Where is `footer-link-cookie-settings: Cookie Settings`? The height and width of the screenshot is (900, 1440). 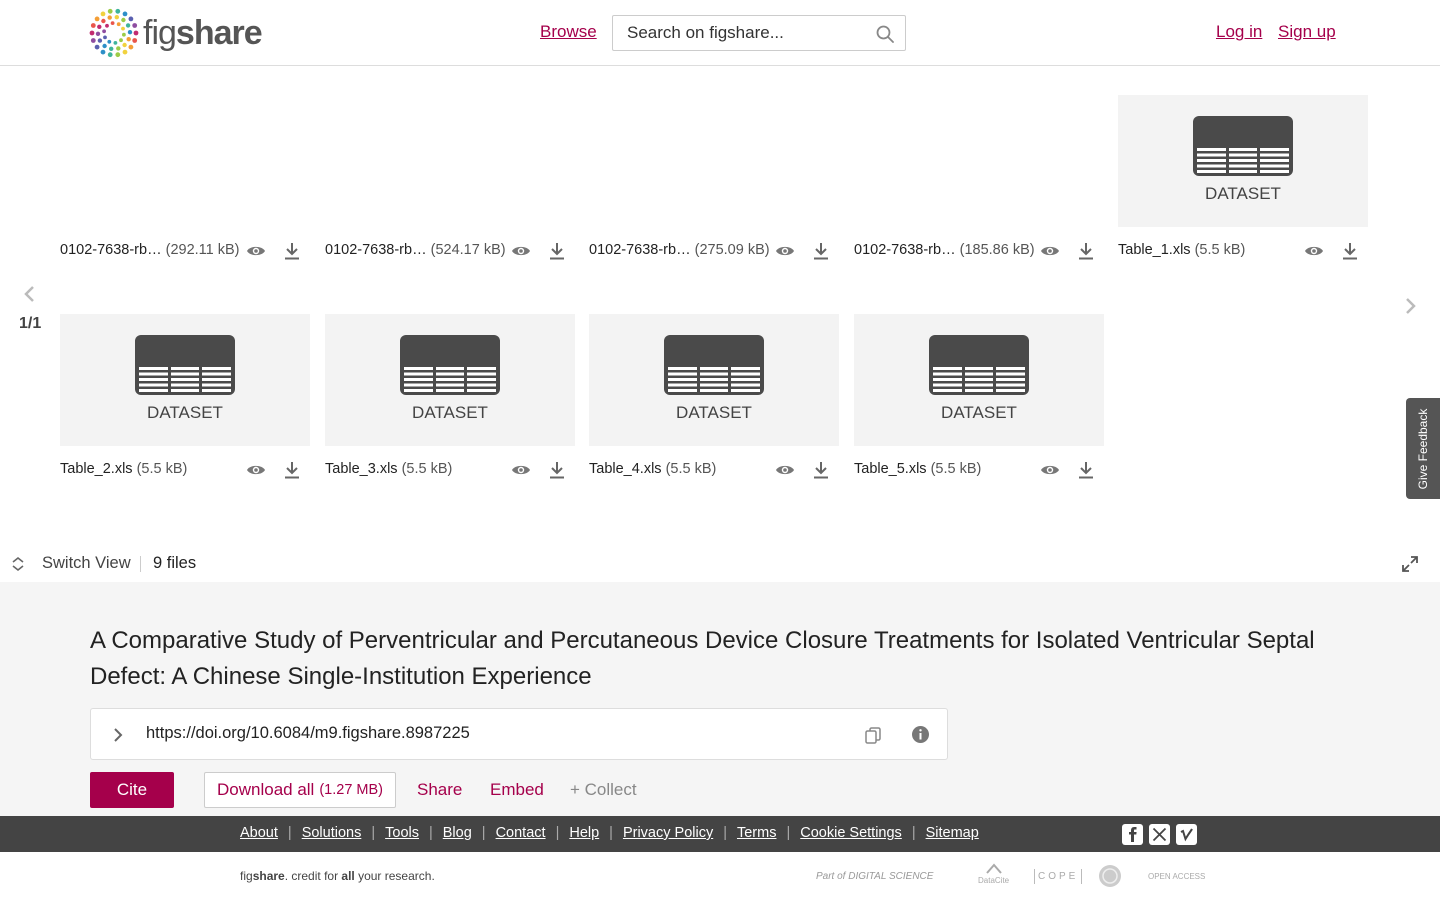 footer-link-cookie-settings: Cookie Settings is located at coordinates (851, 833).